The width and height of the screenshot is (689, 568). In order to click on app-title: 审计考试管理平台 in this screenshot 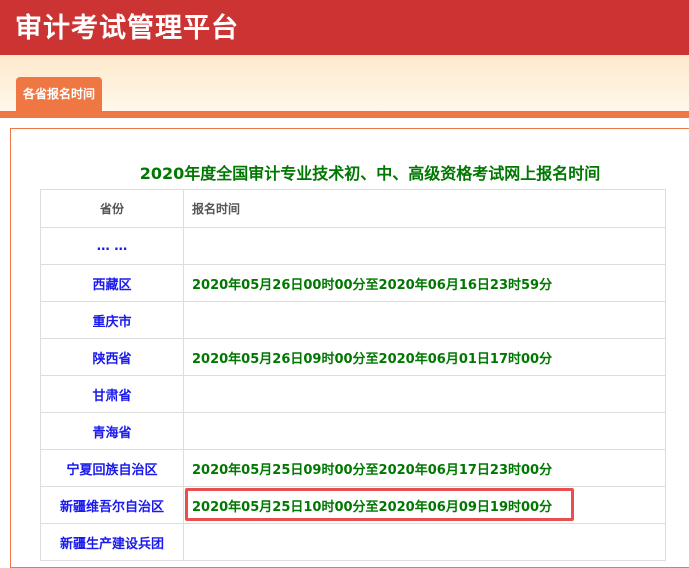, I will do `click(127, 28)`.